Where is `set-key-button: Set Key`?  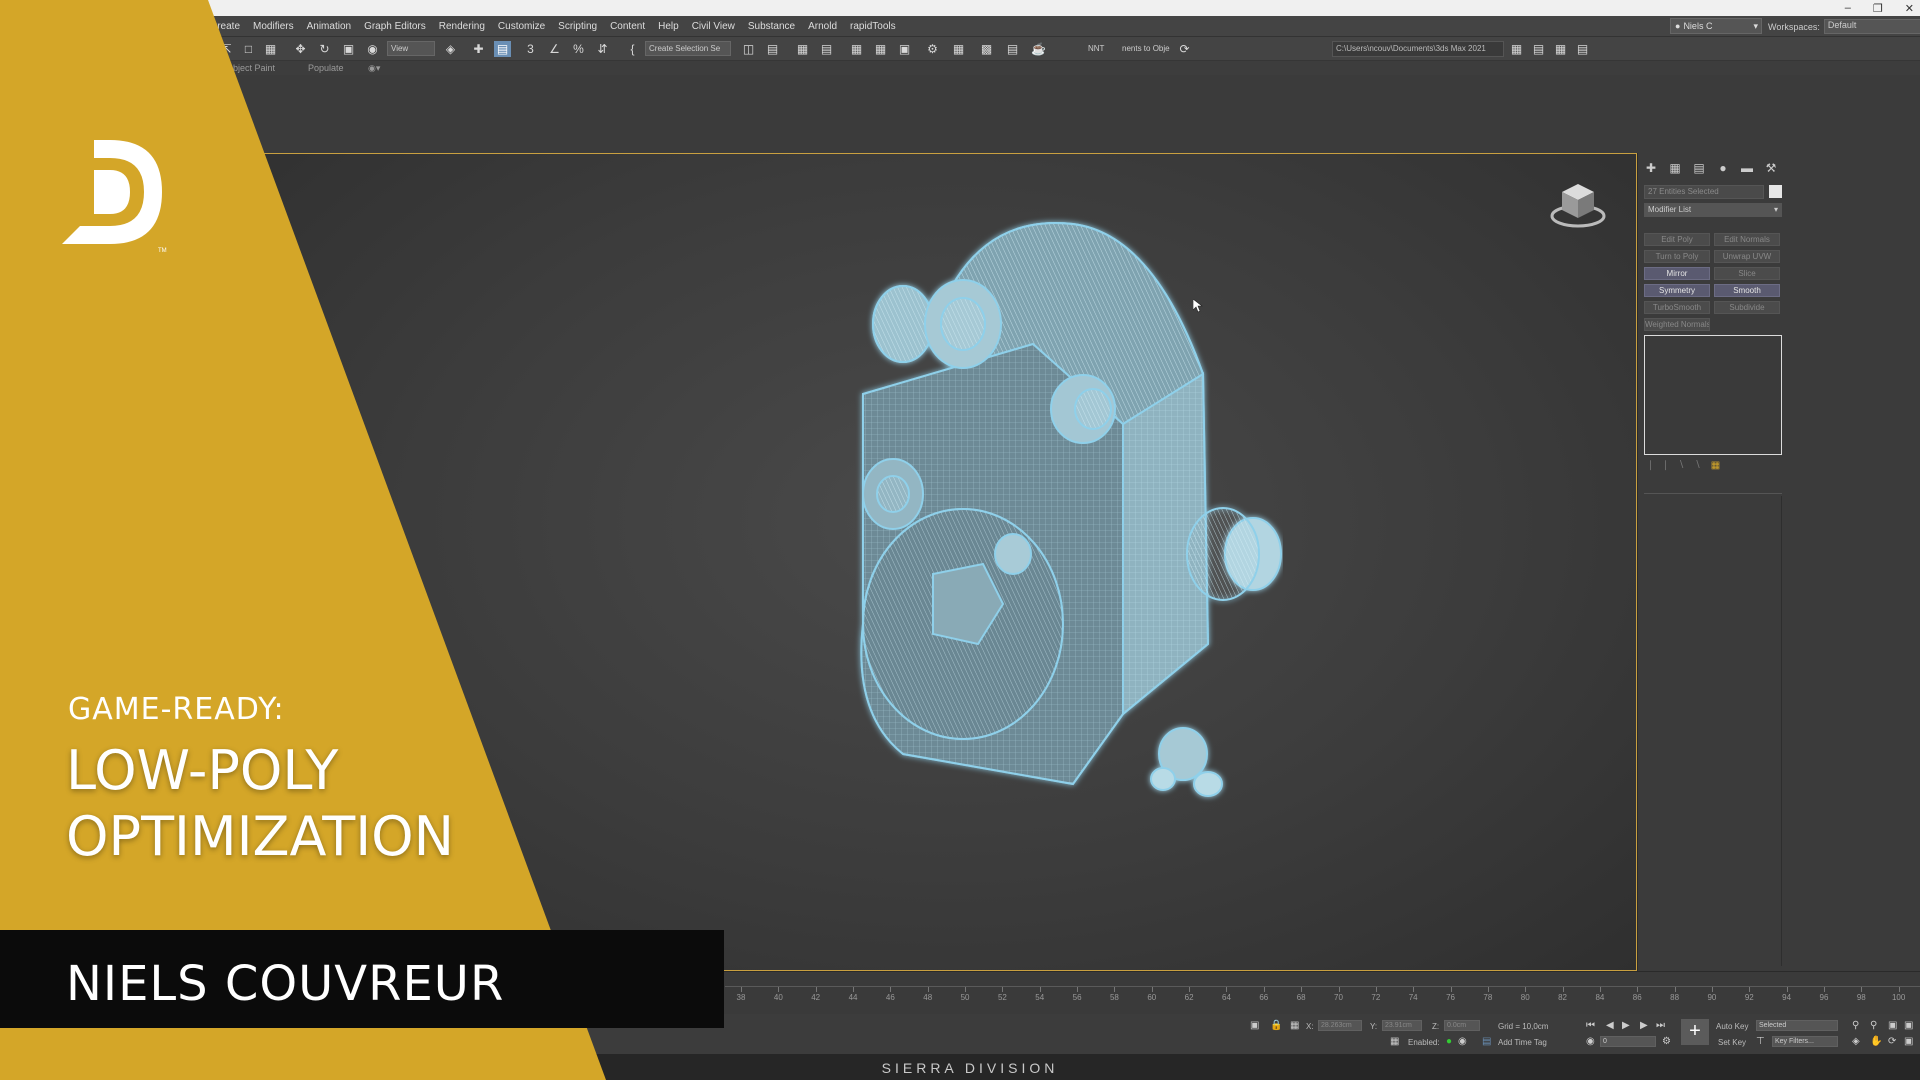
set-key-button: Set Key is located at coordinates (1732, 1042).